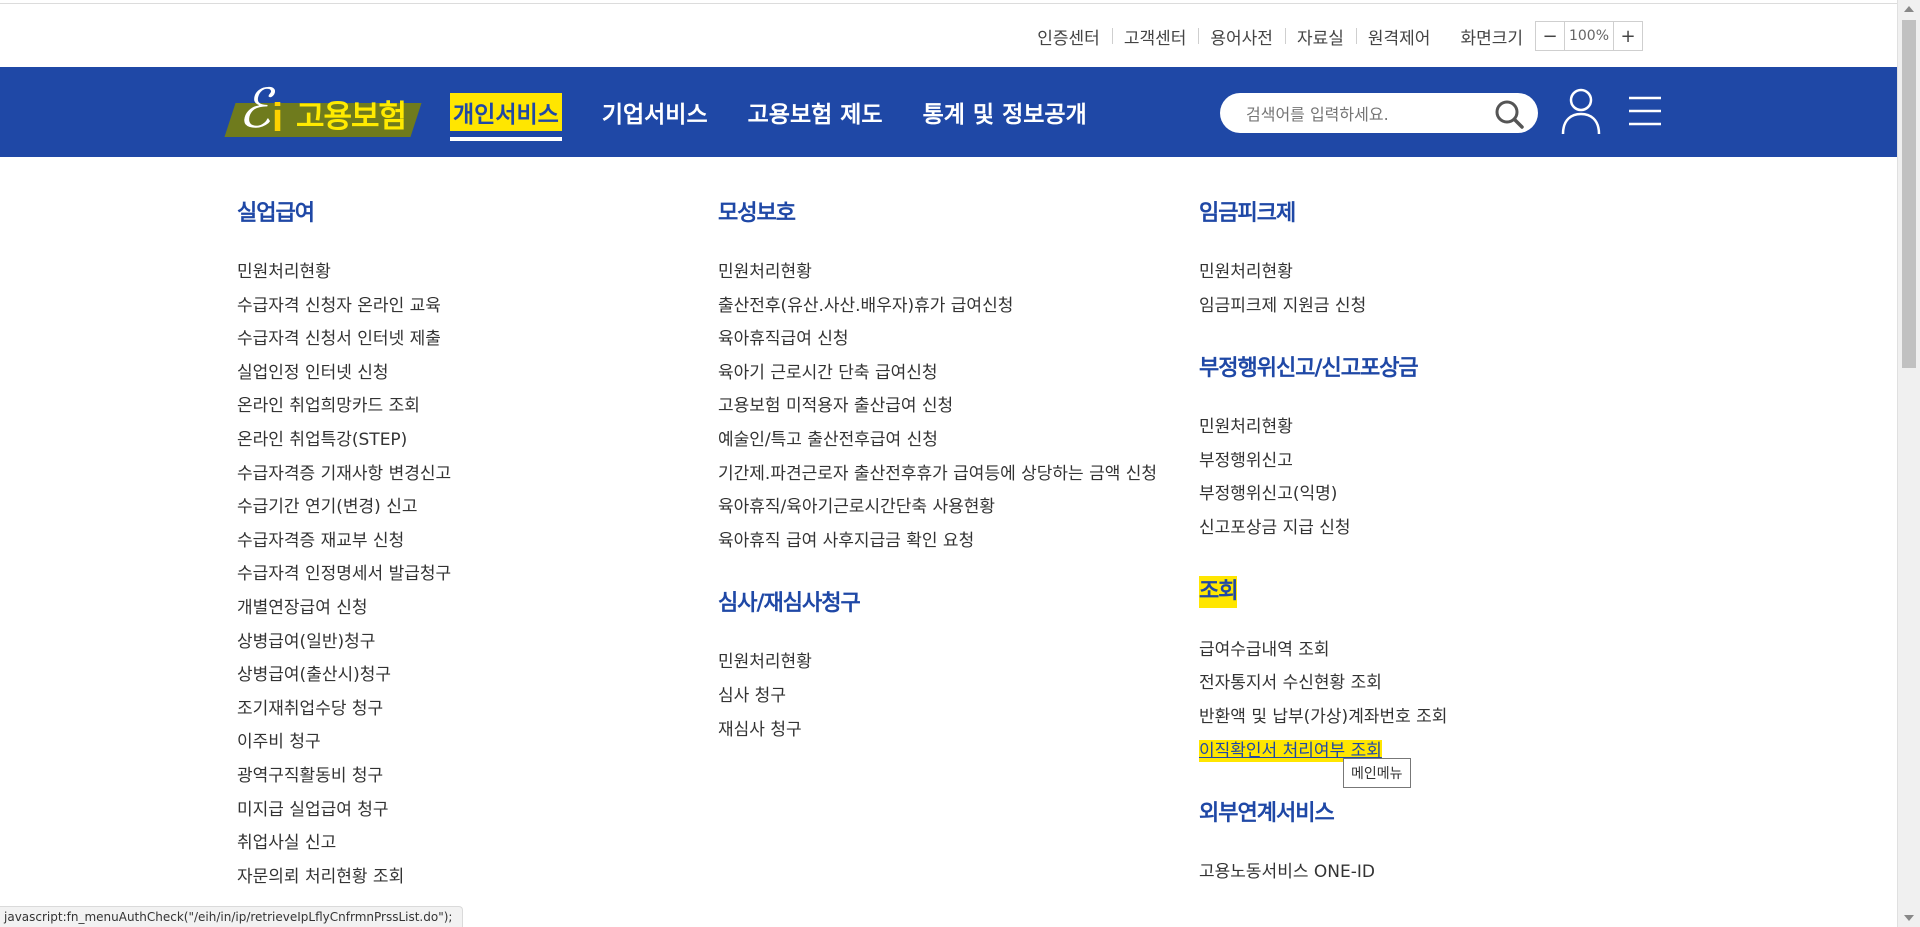 Image resolution: width=1920 pixels, height=927 pixels. Describe the element at coordinates (1399, 36) in the screenshot. I see `util-link-remote-control: 원격제어` at that location.